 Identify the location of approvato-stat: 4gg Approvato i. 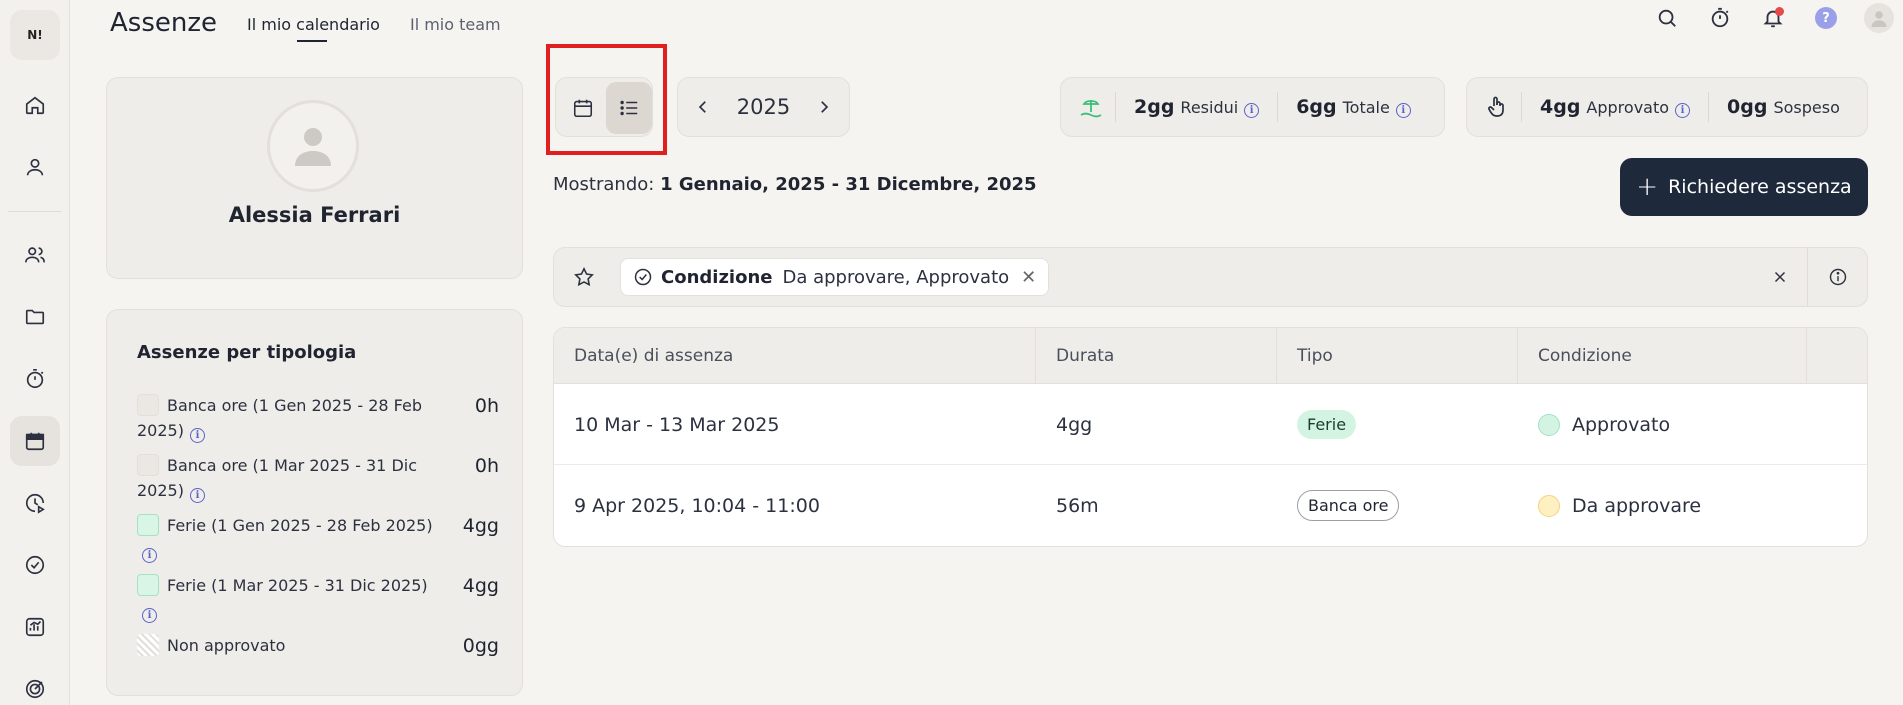
(1615, 107).